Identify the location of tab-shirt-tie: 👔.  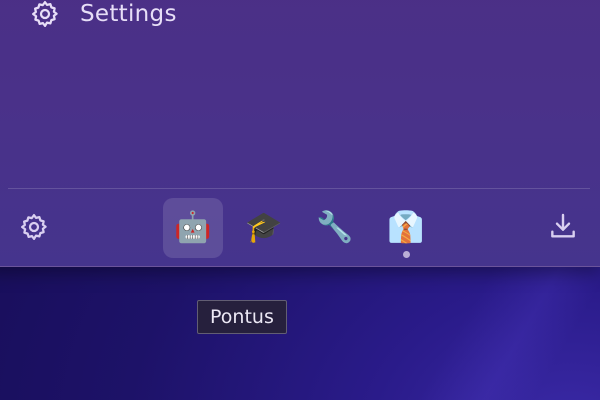
(406, 228).